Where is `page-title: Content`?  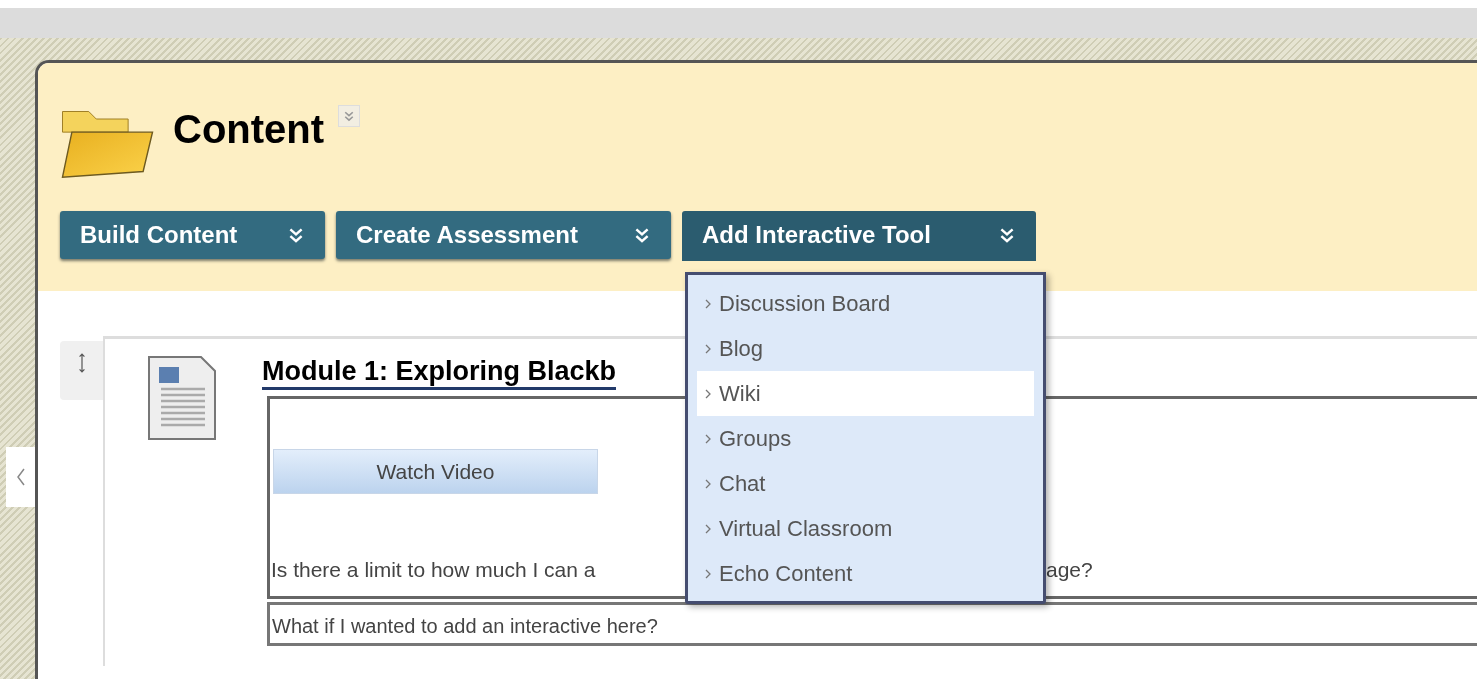 page-title: Content is located at coordinates (249, 129).